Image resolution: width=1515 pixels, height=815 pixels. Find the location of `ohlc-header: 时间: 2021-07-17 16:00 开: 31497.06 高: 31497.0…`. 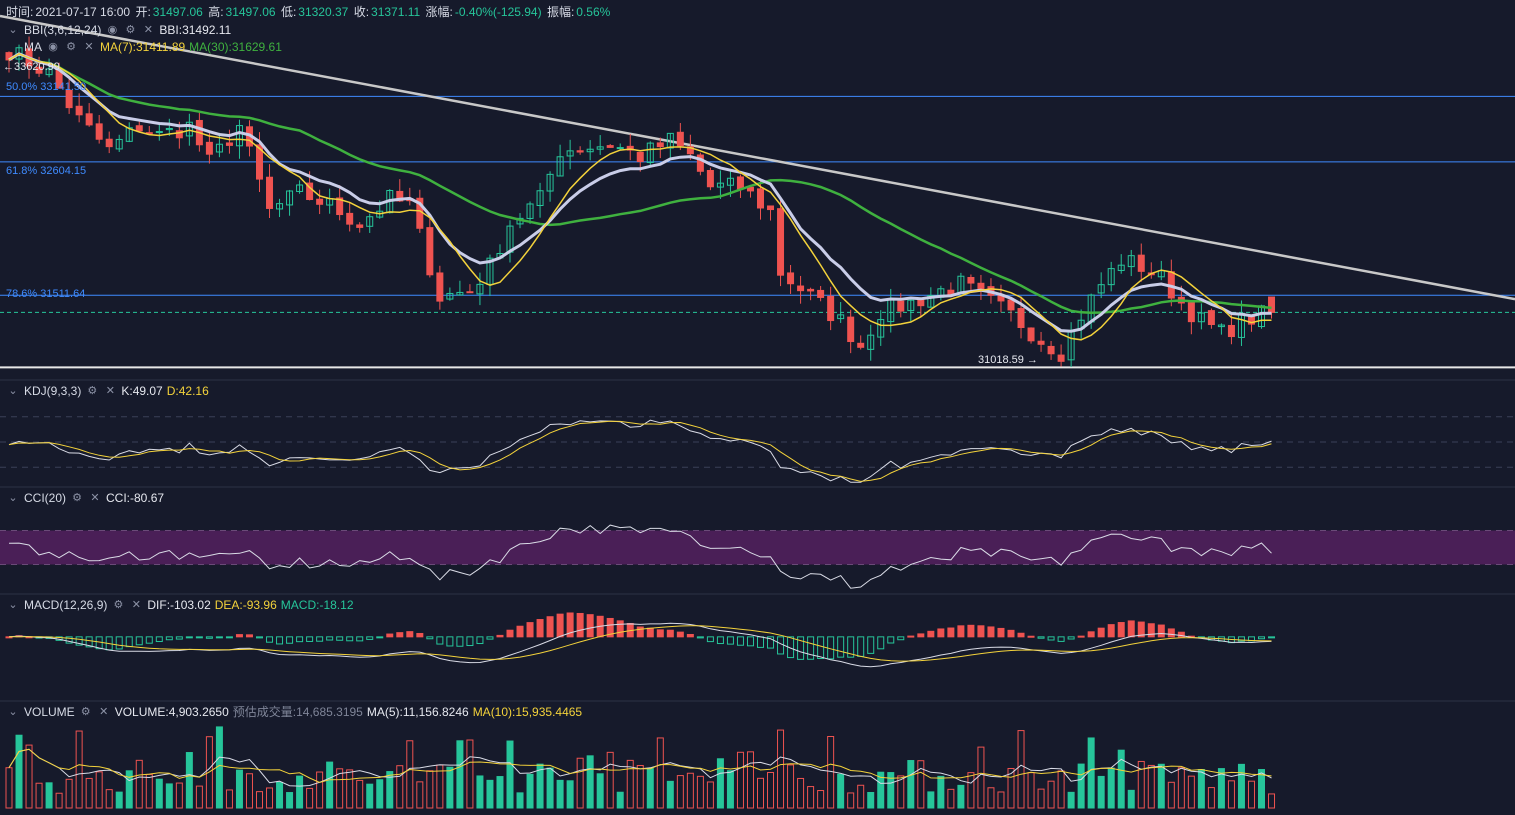

ohlc-header: 时间: 2021-07-17 16:00 开: 31497.06 高: 31497.0… is located at coordinates (309, 11).